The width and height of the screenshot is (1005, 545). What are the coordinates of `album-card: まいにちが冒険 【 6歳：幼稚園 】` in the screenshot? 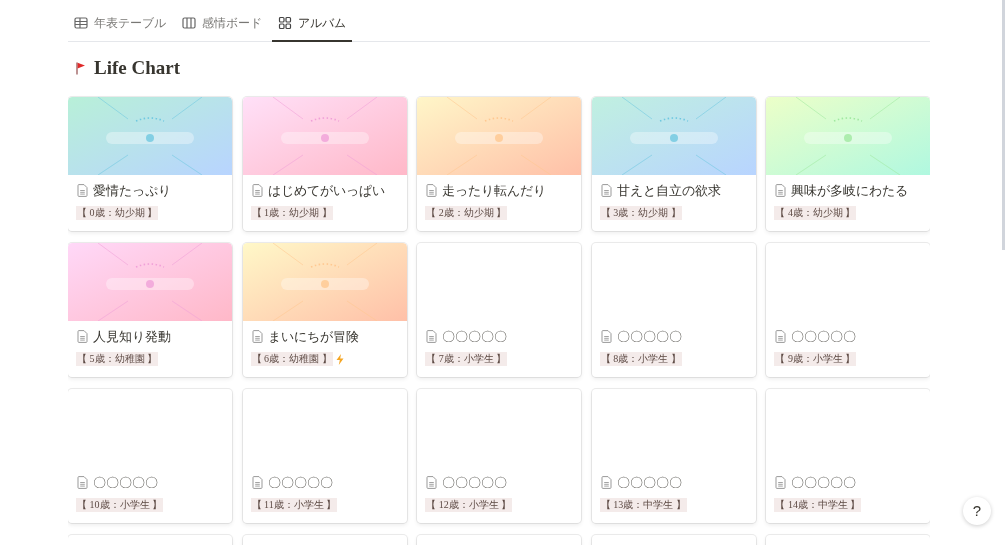 It's located at (324, 309).